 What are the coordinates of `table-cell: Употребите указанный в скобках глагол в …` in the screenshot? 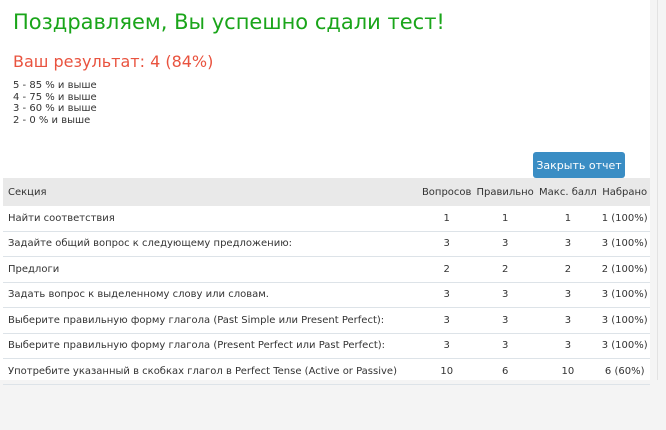 It's located at (211, 371).